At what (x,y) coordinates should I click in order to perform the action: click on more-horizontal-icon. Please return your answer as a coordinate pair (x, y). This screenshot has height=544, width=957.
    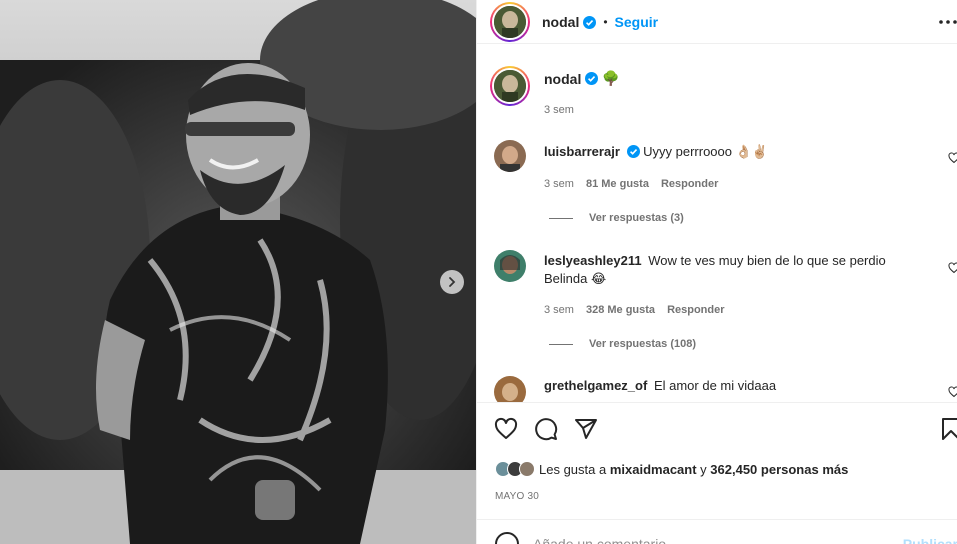
    Looking at the image, I should click on (948, 22).